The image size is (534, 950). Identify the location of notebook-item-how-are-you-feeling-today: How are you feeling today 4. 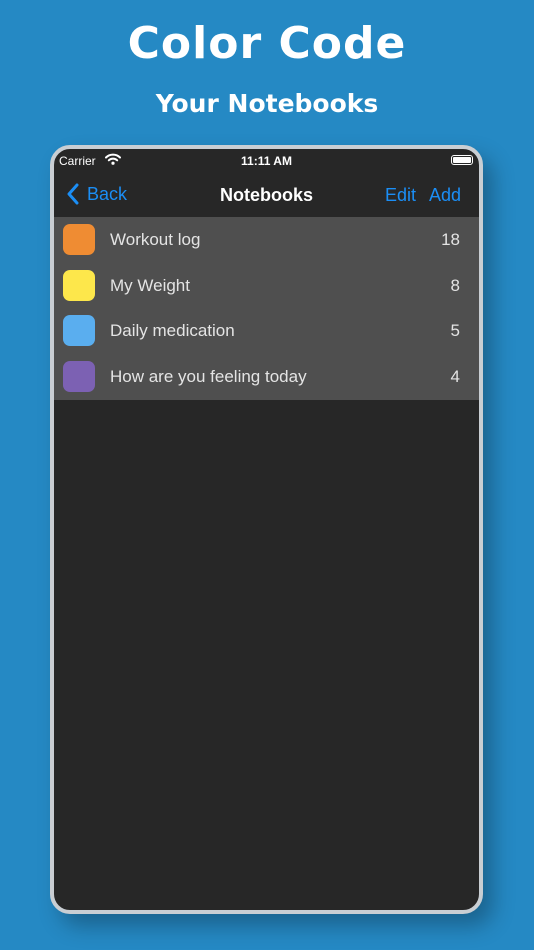
(266, 377).